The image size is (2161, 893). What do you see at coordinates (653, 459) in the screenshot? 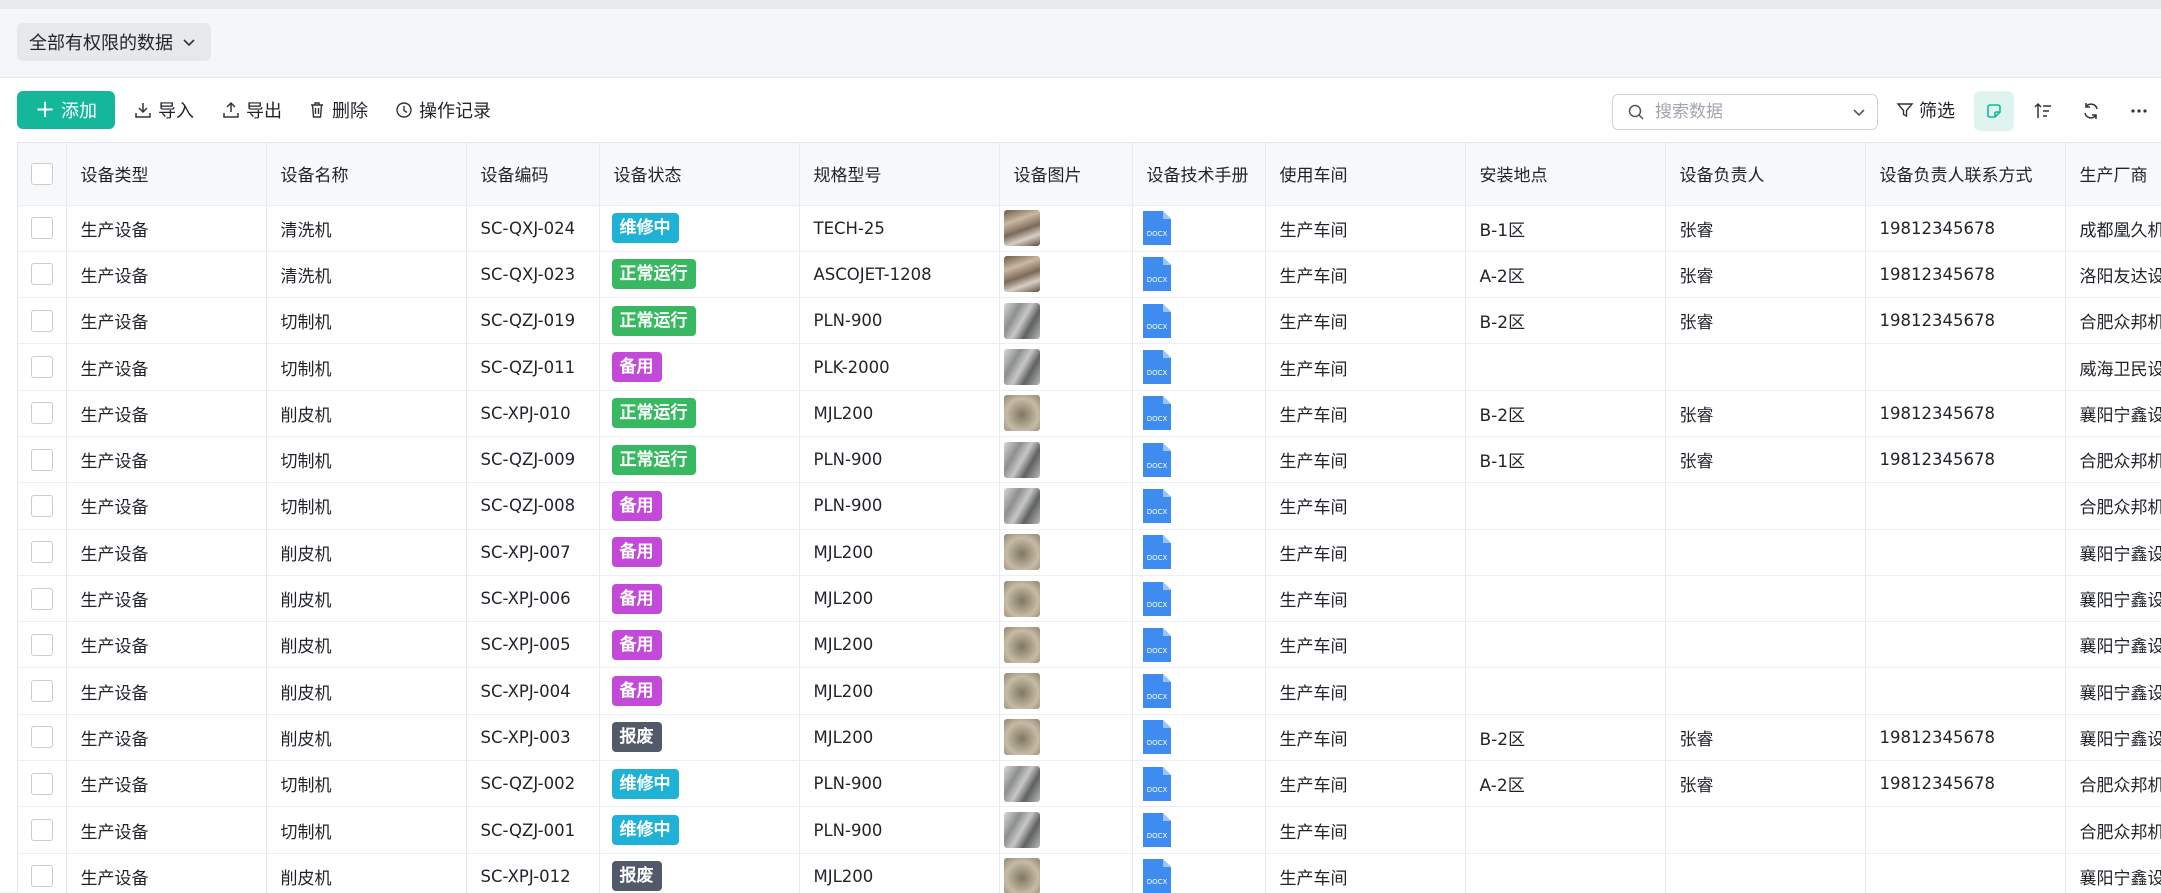
I see `status-badge: 正常运行` at bounding box center [653, 459].